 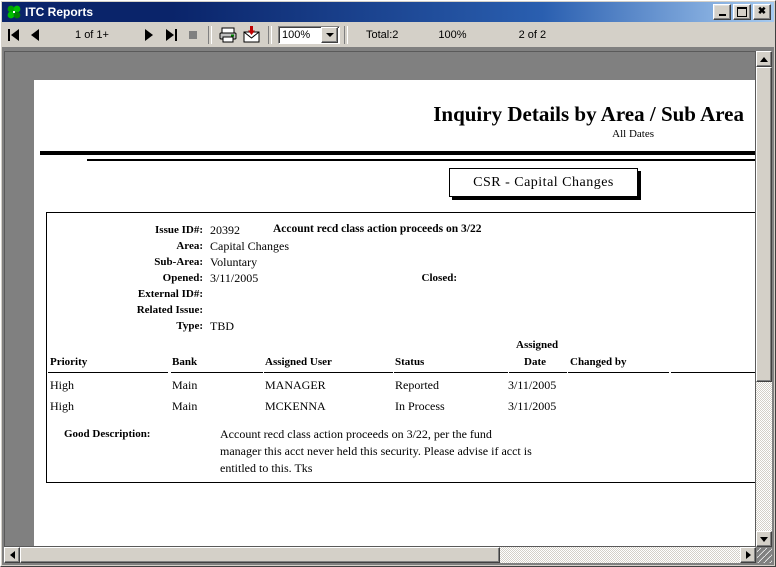 I want to click on cell-assigned-user: MCKENNA, so click(x=295, y=406).